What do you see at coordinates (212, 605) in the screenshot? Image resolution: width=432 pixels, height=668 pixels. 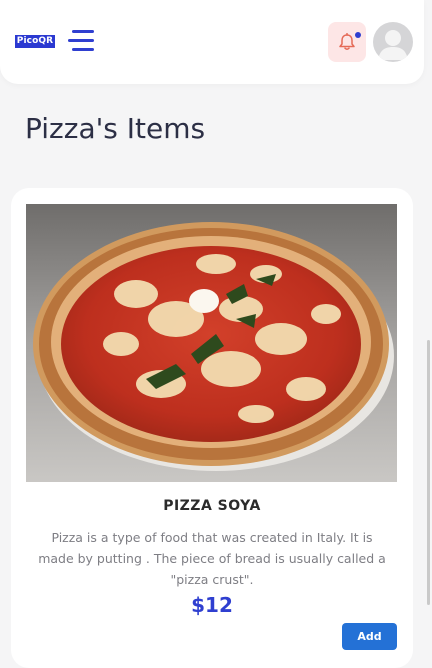 I see `item-price: $12` at bounding box center [212, 605].